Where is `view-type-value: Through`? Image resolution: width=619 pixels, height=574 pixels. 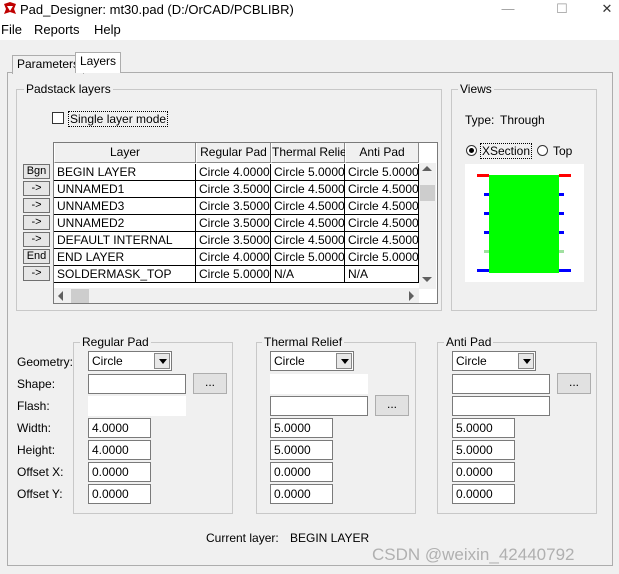
view-type-value: Through is located at coordinates (522, 120).